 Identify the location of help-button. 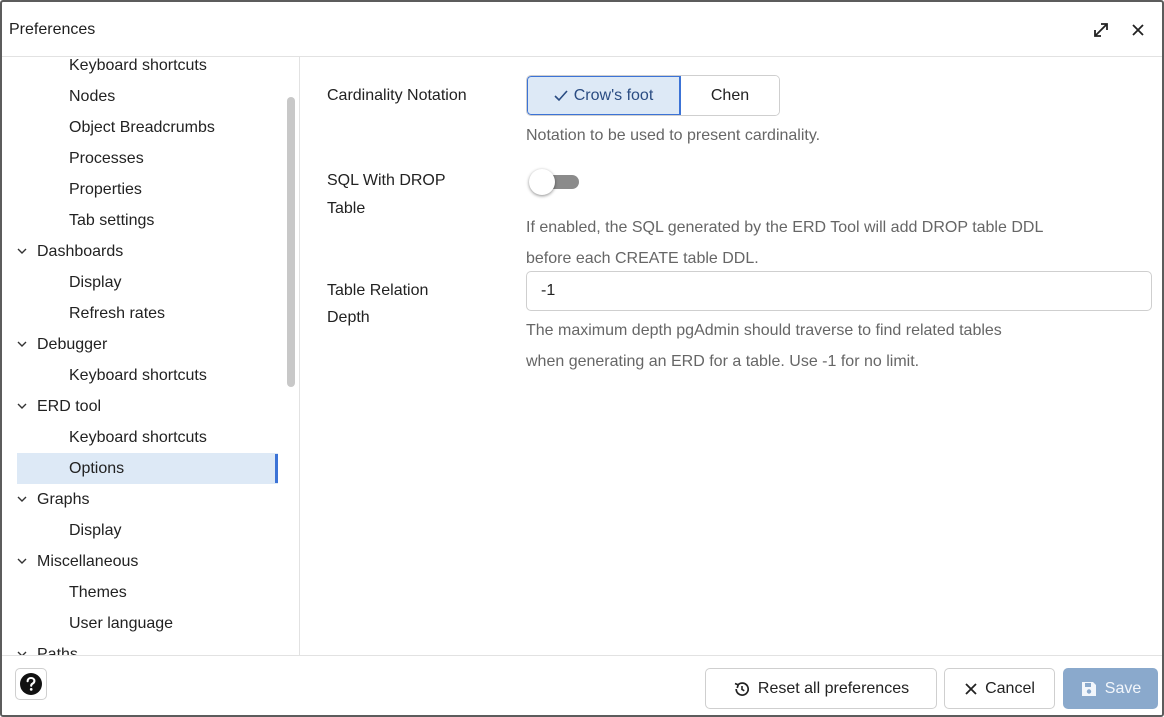
(31, 684).